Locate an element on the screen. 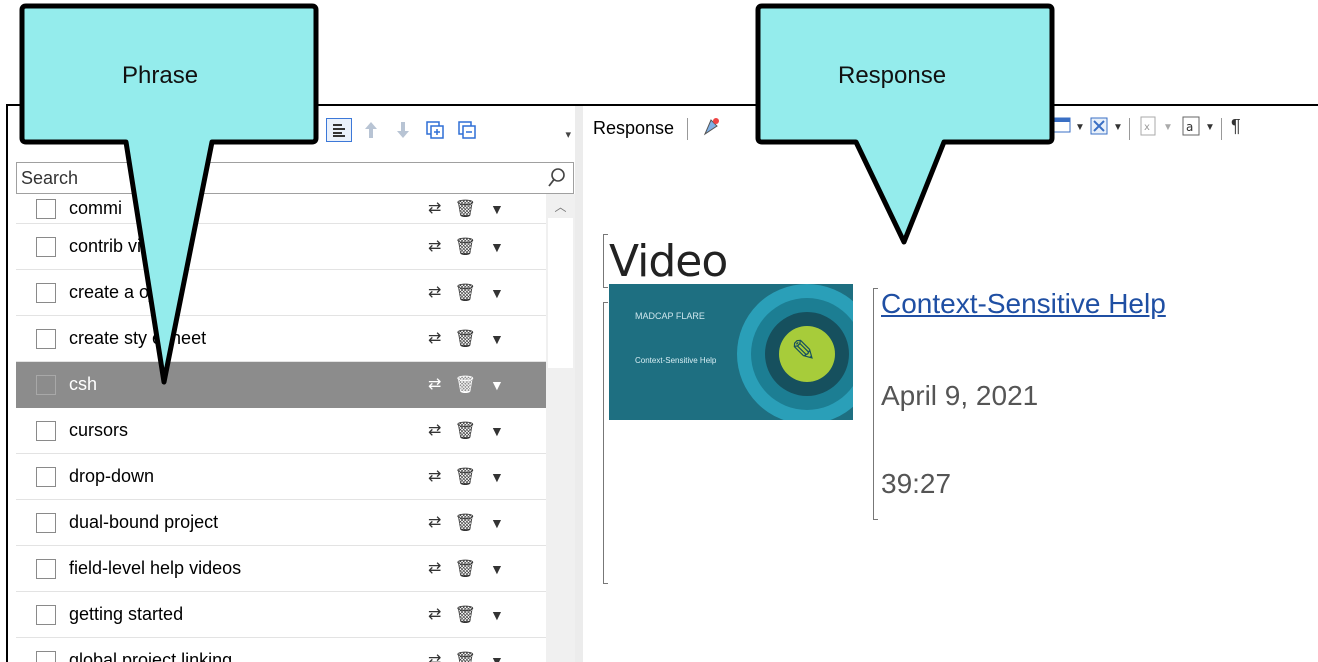  video-duration: 39:27 is located at coordinates (916, 483).